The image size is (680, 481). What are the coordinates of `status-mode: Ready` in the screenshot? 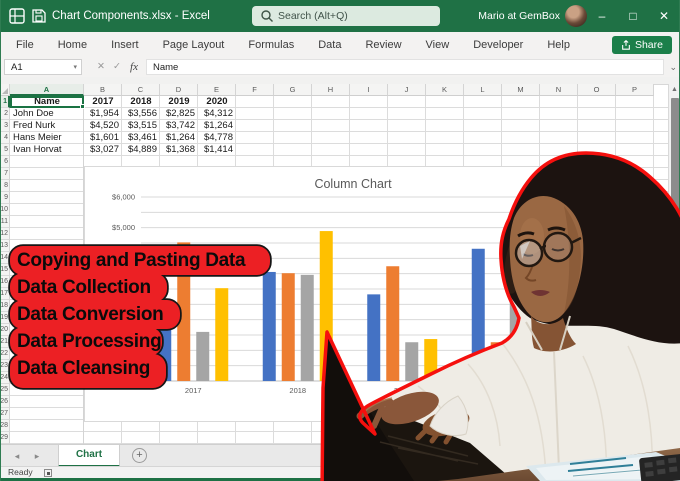 It's located at (20, 472).